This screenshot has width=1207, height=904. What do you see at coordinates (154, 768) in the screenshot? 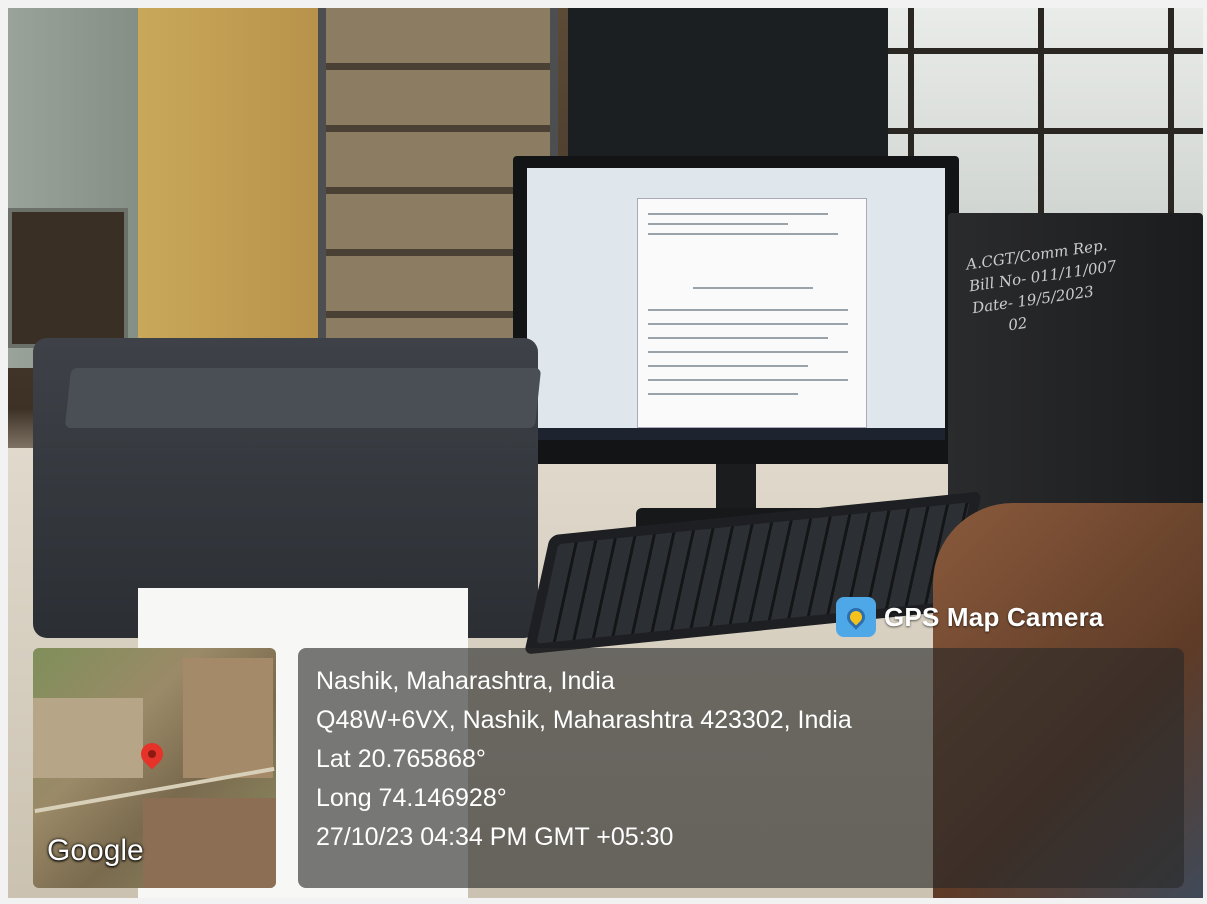
I see `map-thumbnail: Google` at bounding box center [154, 768].